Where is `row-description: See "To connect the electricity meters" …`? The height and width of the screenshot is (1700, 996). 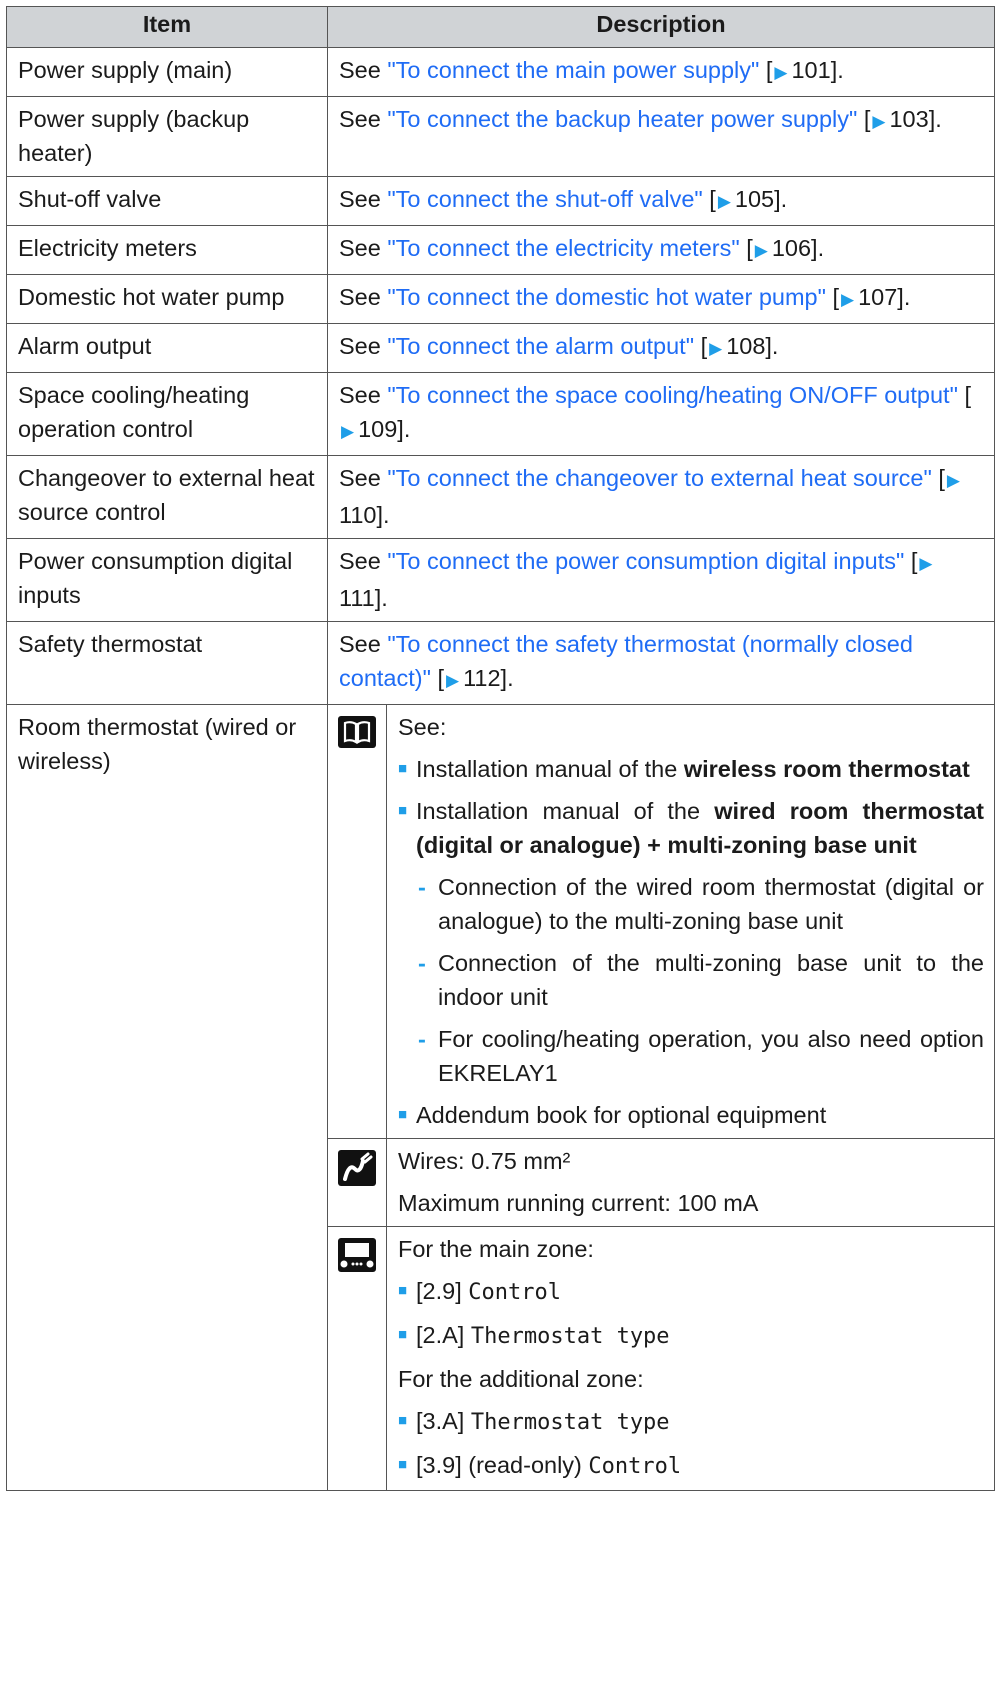 row-description: See "To connect the electricity meters" … is located at coordinates (661, 250).